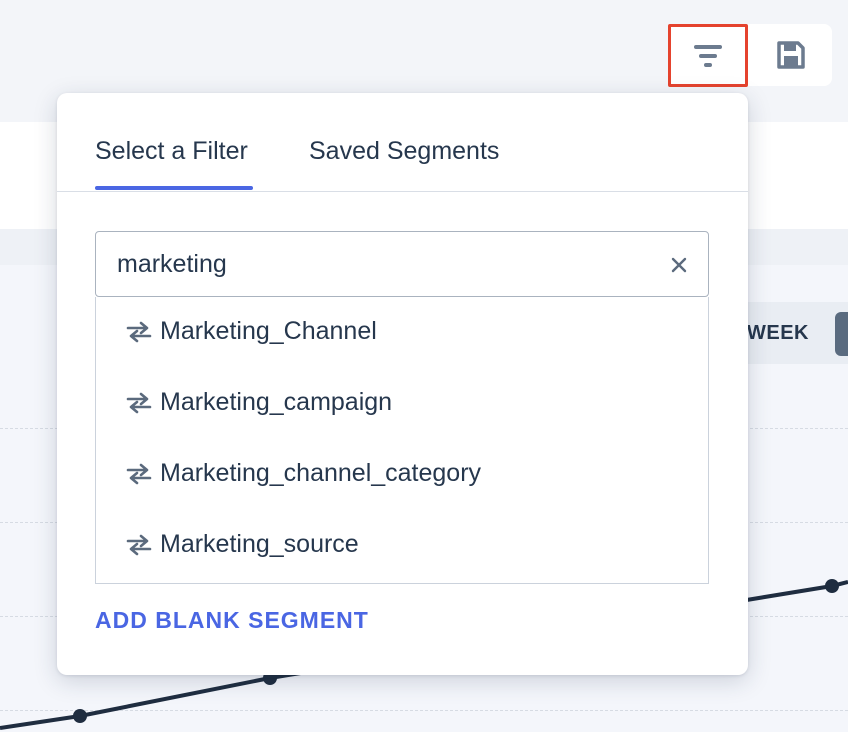 The height and width of the screenshot is (732, 848). Describe the element at coordinates (232, 620) in the screenshot. I see `add-blank-segment-button: ADD BLANK SEGMENT` at that location.